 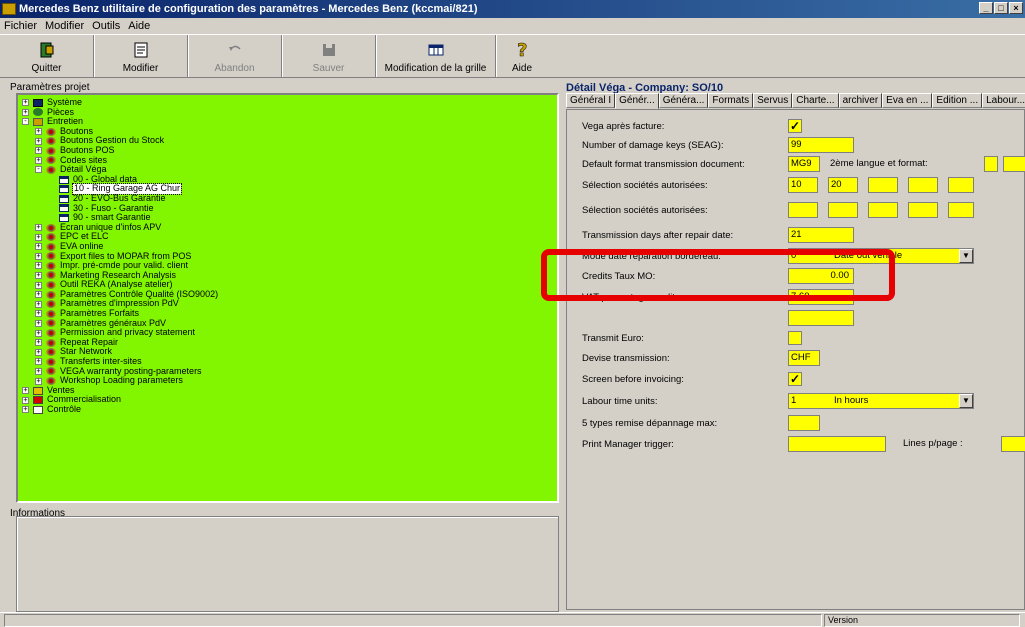 What do you see at coordinates (881, 401) in the screenshot?
I see `labour-units-select: 1 In hours ▼` at bounding box center [881, 401].